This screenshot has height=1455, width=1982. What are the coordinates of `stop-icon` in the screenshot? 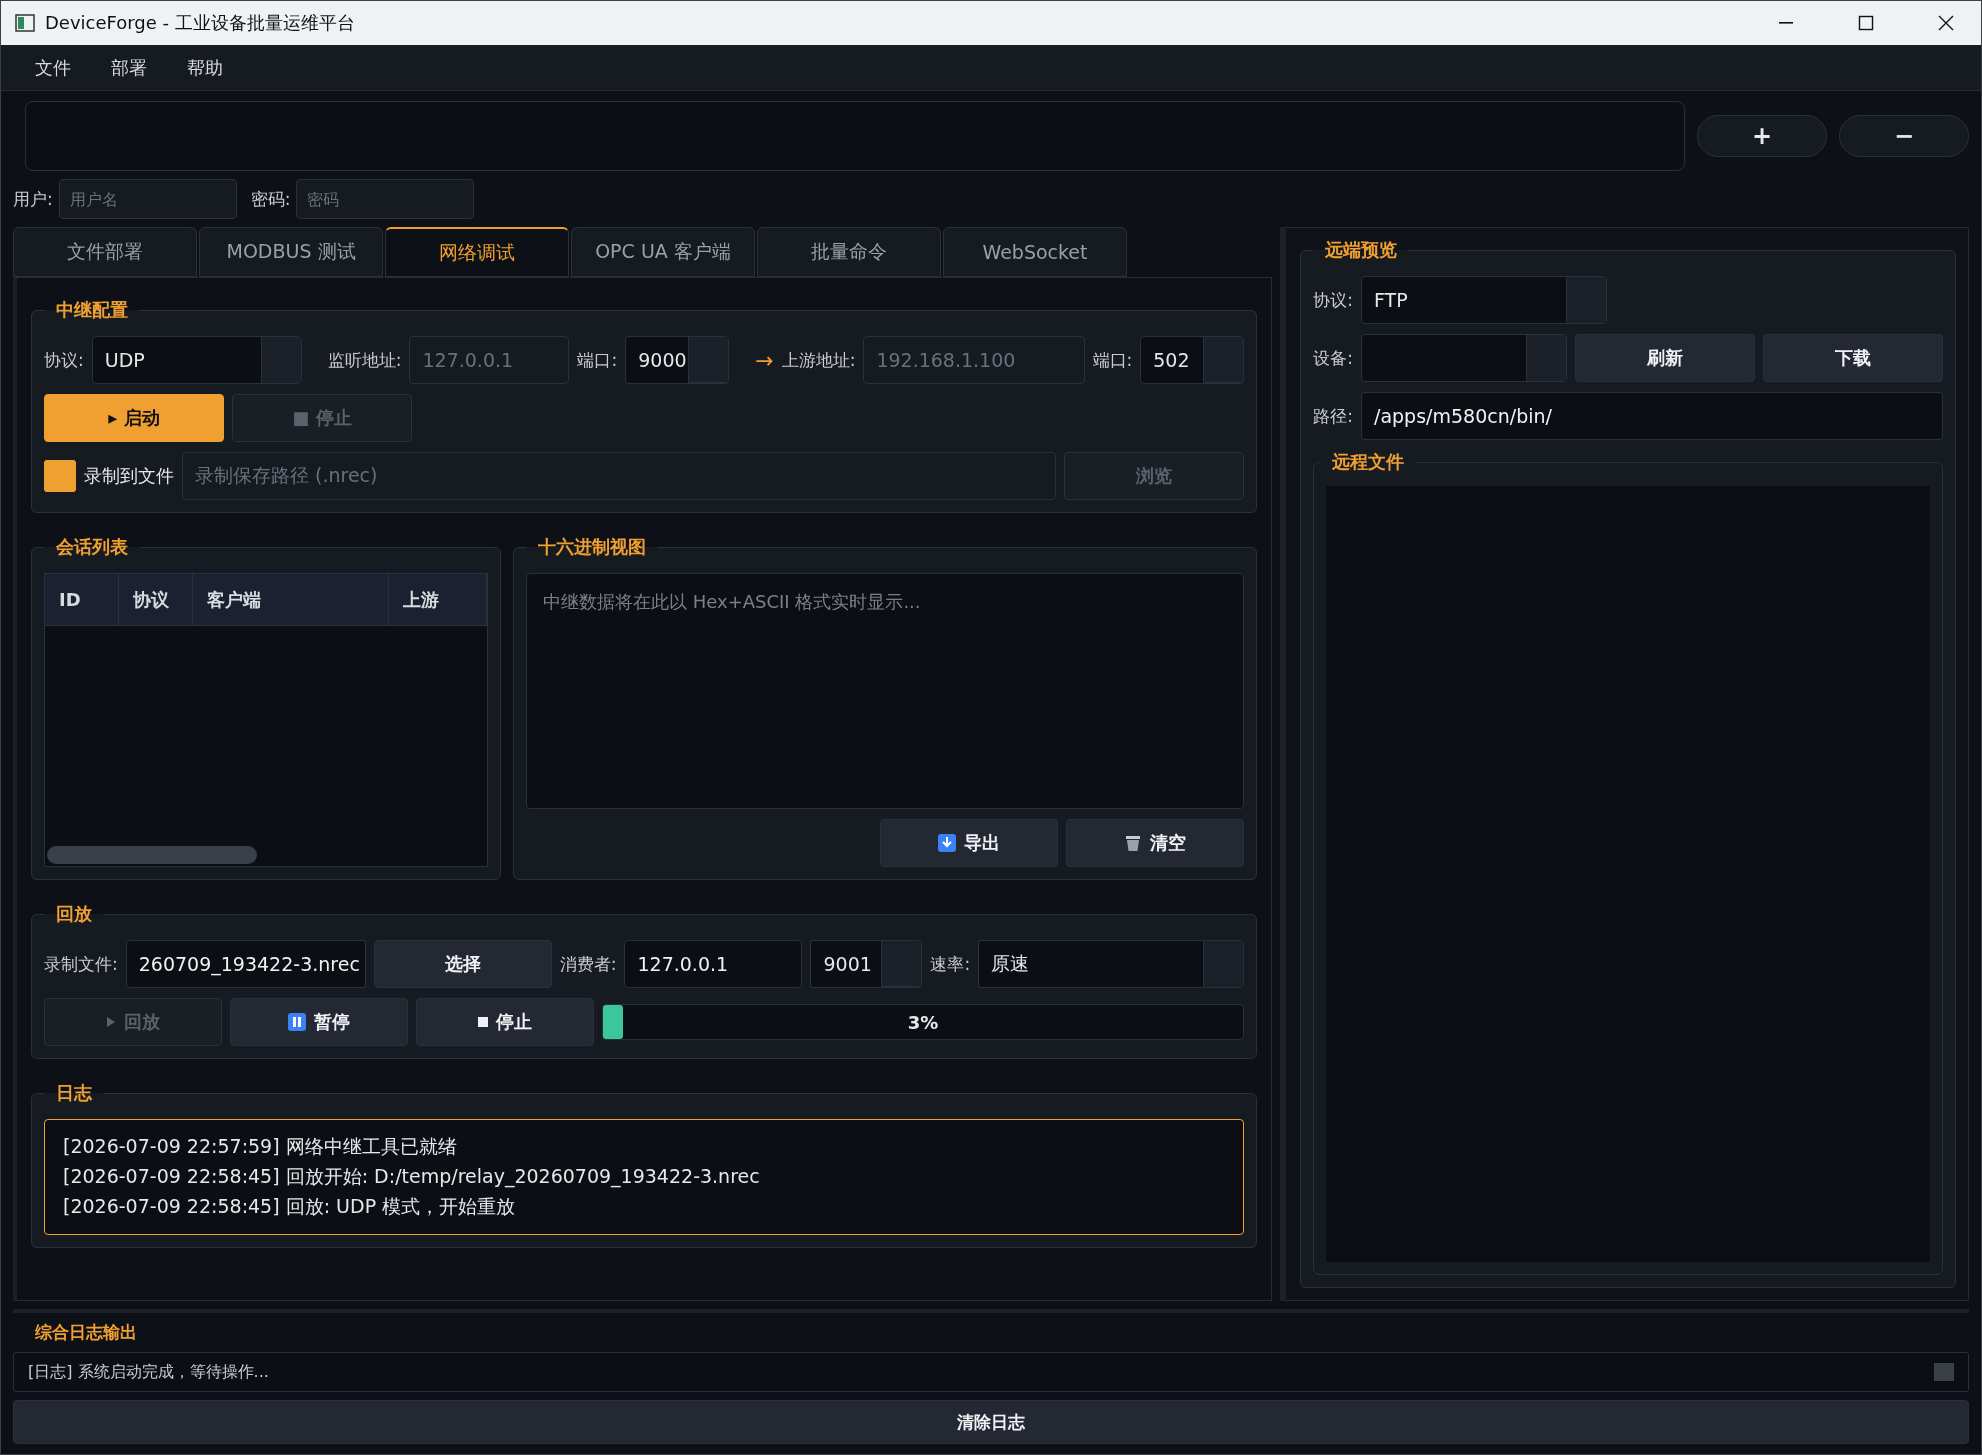 It's located at (483, 1022).